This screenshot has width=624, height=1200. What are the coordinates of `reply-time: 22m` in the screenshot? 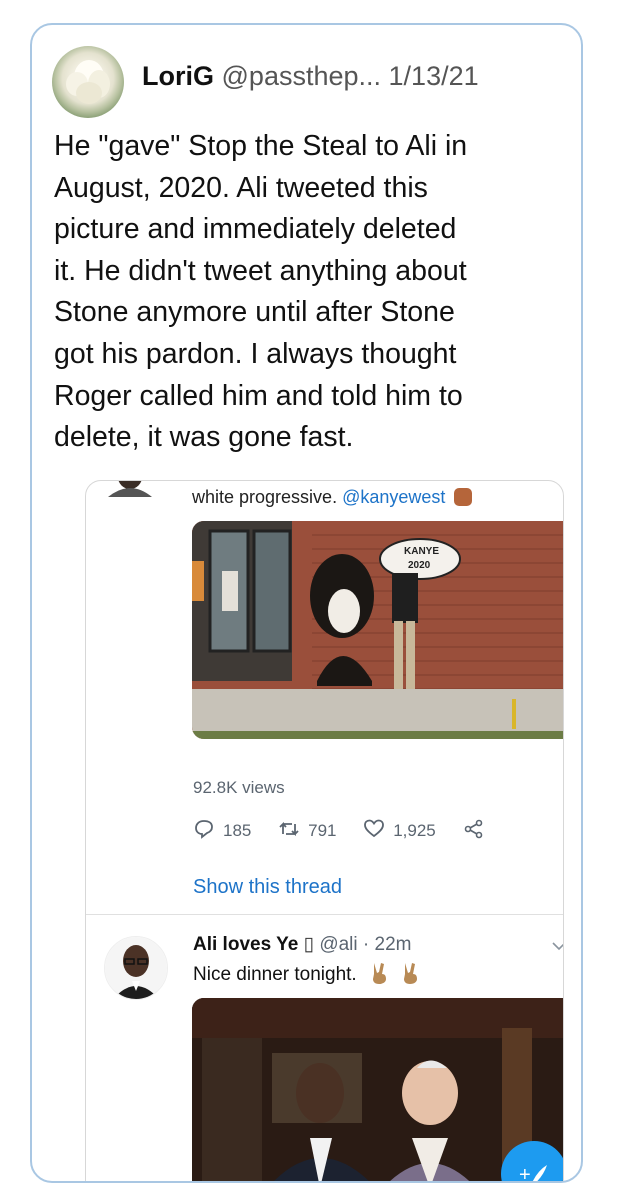 It's located at (393, 944).